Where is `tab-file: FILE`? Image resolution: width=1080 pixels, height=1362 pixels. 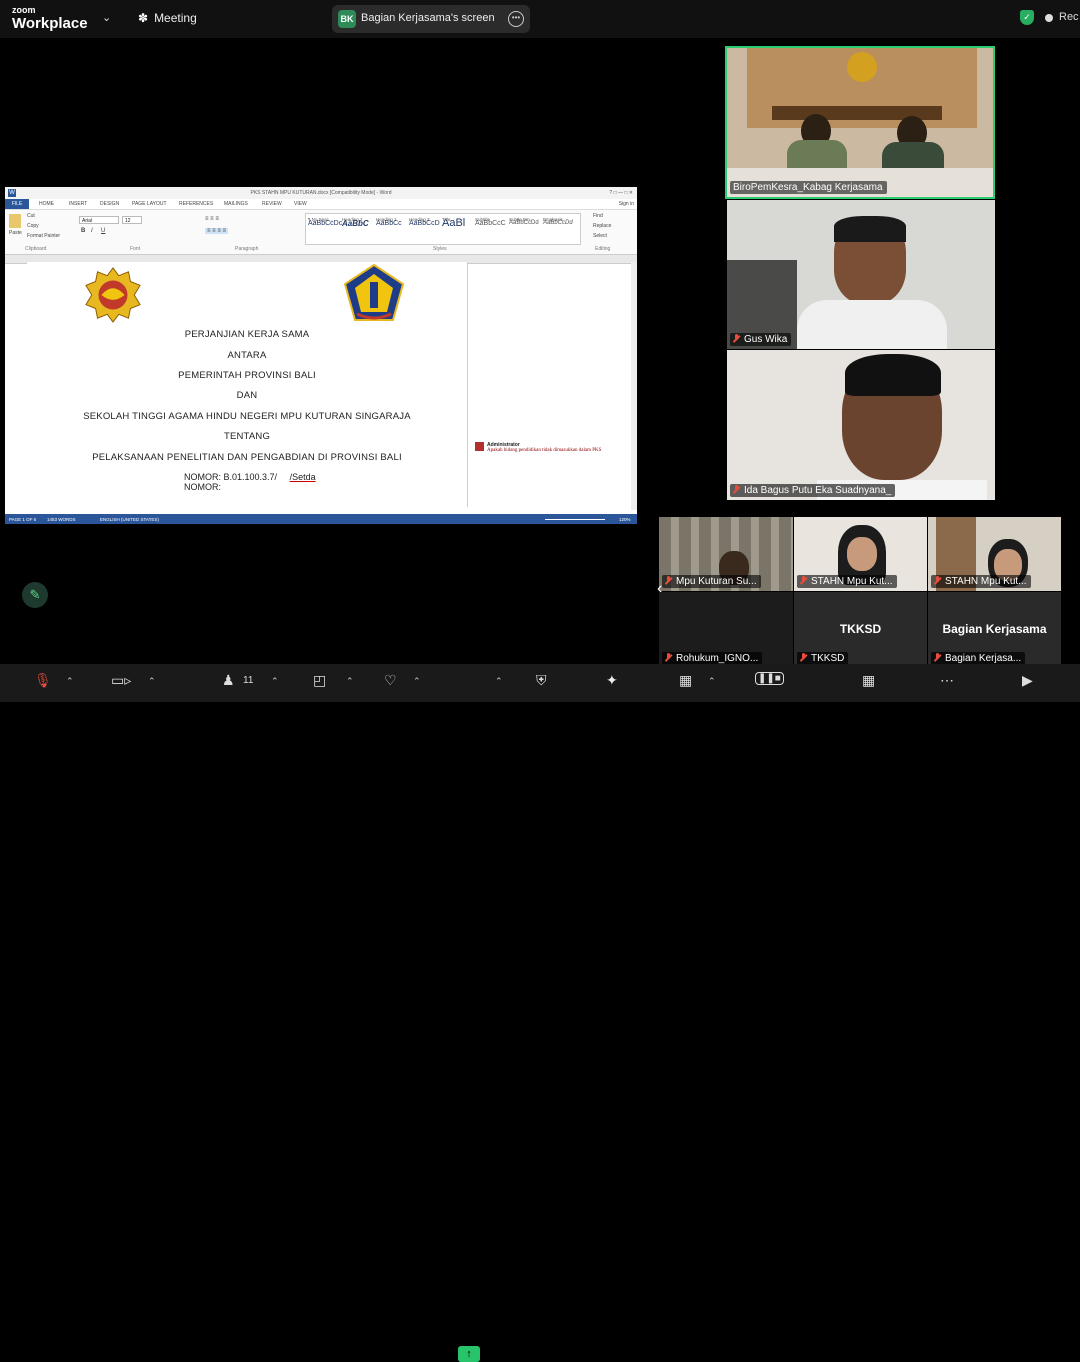
tab-file: FILE is located at coordinates (17, 204).